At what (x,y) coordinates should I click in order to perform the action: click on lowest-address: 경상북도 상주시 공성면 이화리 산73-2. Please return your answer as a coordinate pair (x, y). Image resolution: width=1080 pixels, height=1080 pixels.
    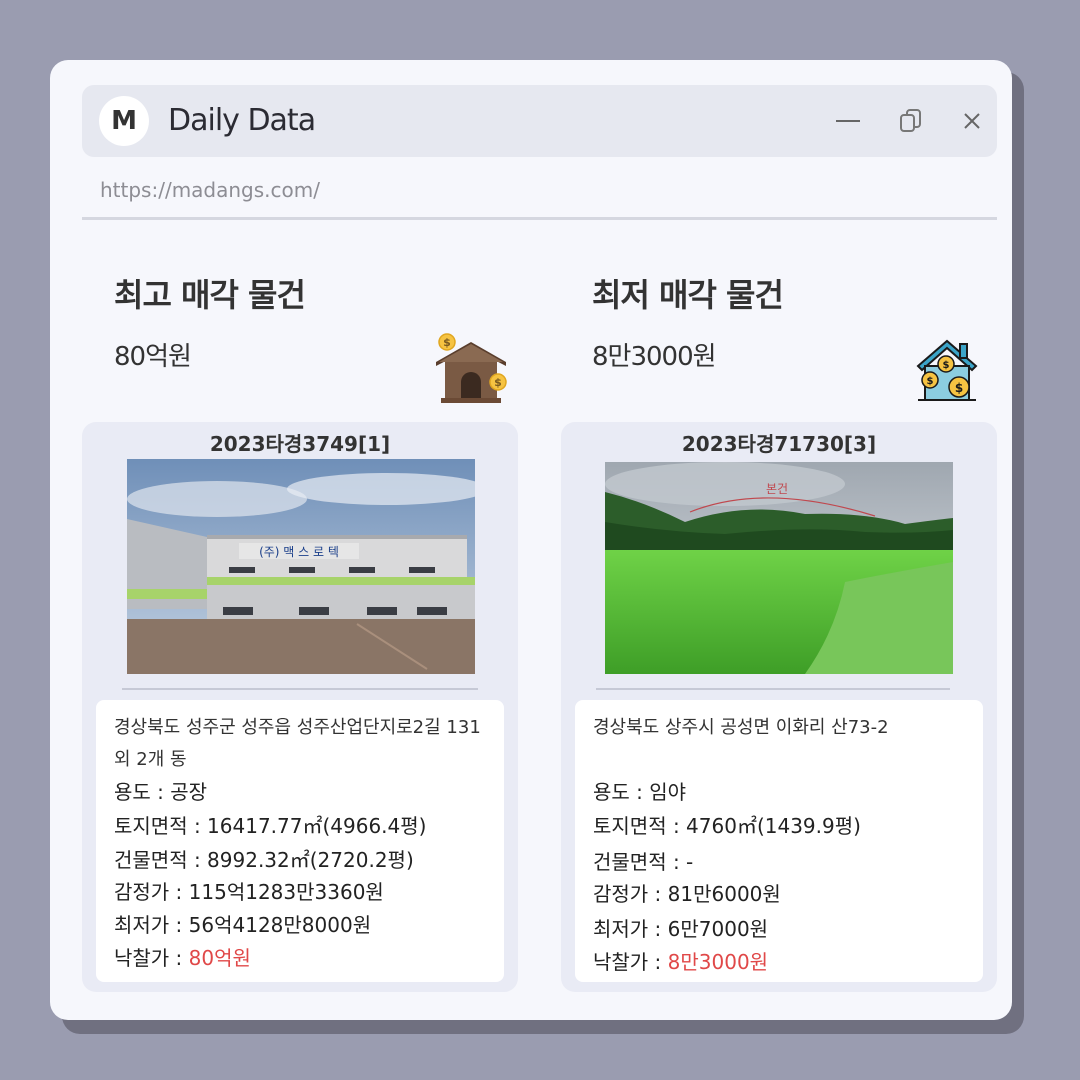
    Looking at the image, I should click on (741, 727).